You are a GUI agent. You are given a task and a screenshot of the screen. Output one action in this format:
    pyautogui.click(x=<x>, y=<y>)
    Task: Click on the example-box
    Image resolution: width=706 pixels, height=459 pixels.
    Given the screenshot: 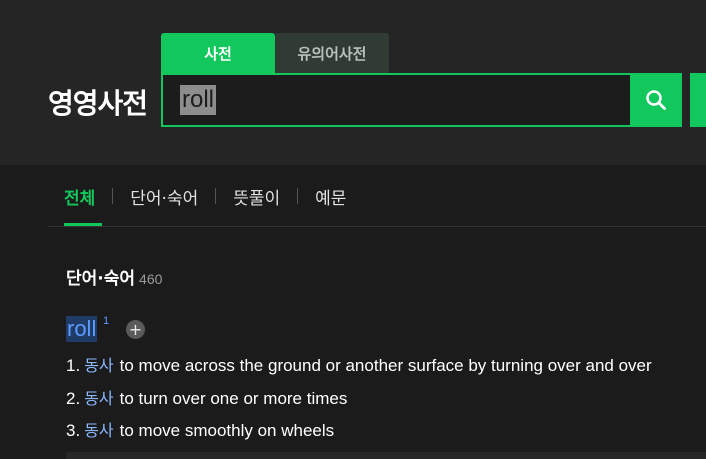 What is the action you would take?
    pyautogui.click(x=386, y=455)
    